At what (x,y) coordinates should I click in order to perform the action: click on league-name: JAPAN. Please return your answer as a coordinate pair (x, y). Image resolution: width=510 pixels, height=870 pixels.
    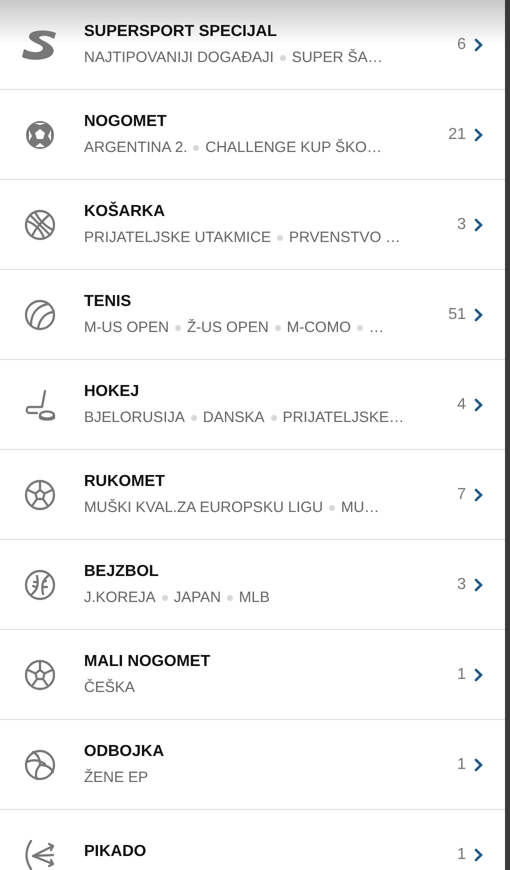
    Looking at the image, I should click on (197, 598).